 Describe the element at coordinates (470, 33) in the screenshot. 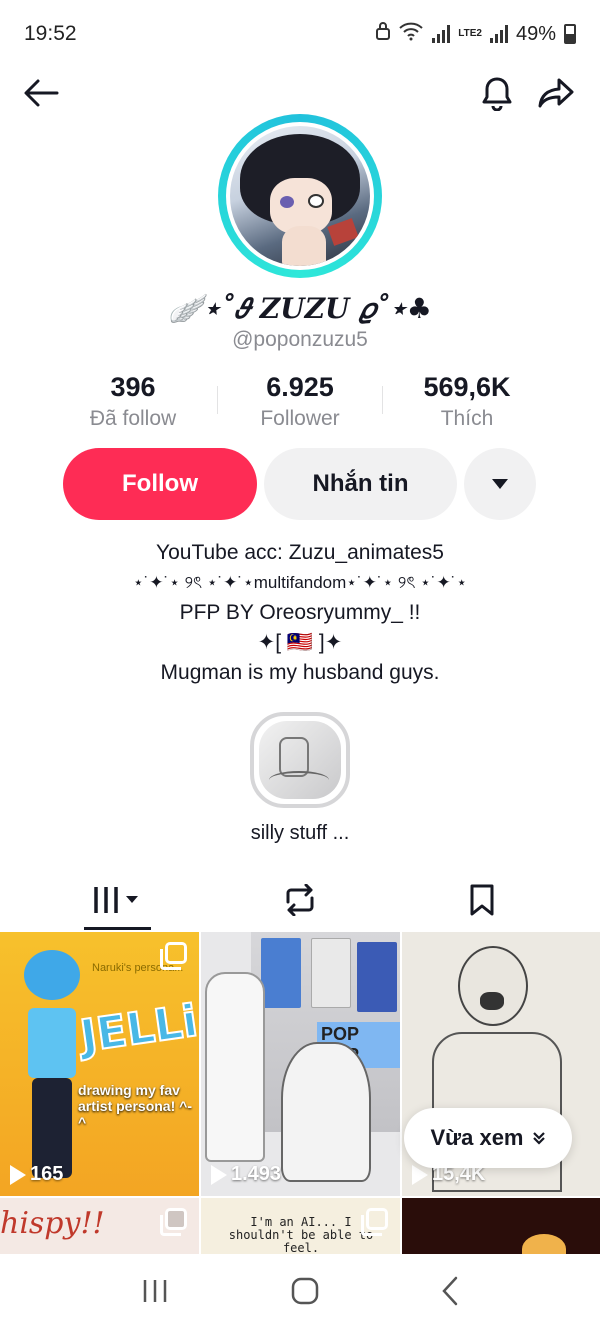

I see `network-label: LTE2` at that location.